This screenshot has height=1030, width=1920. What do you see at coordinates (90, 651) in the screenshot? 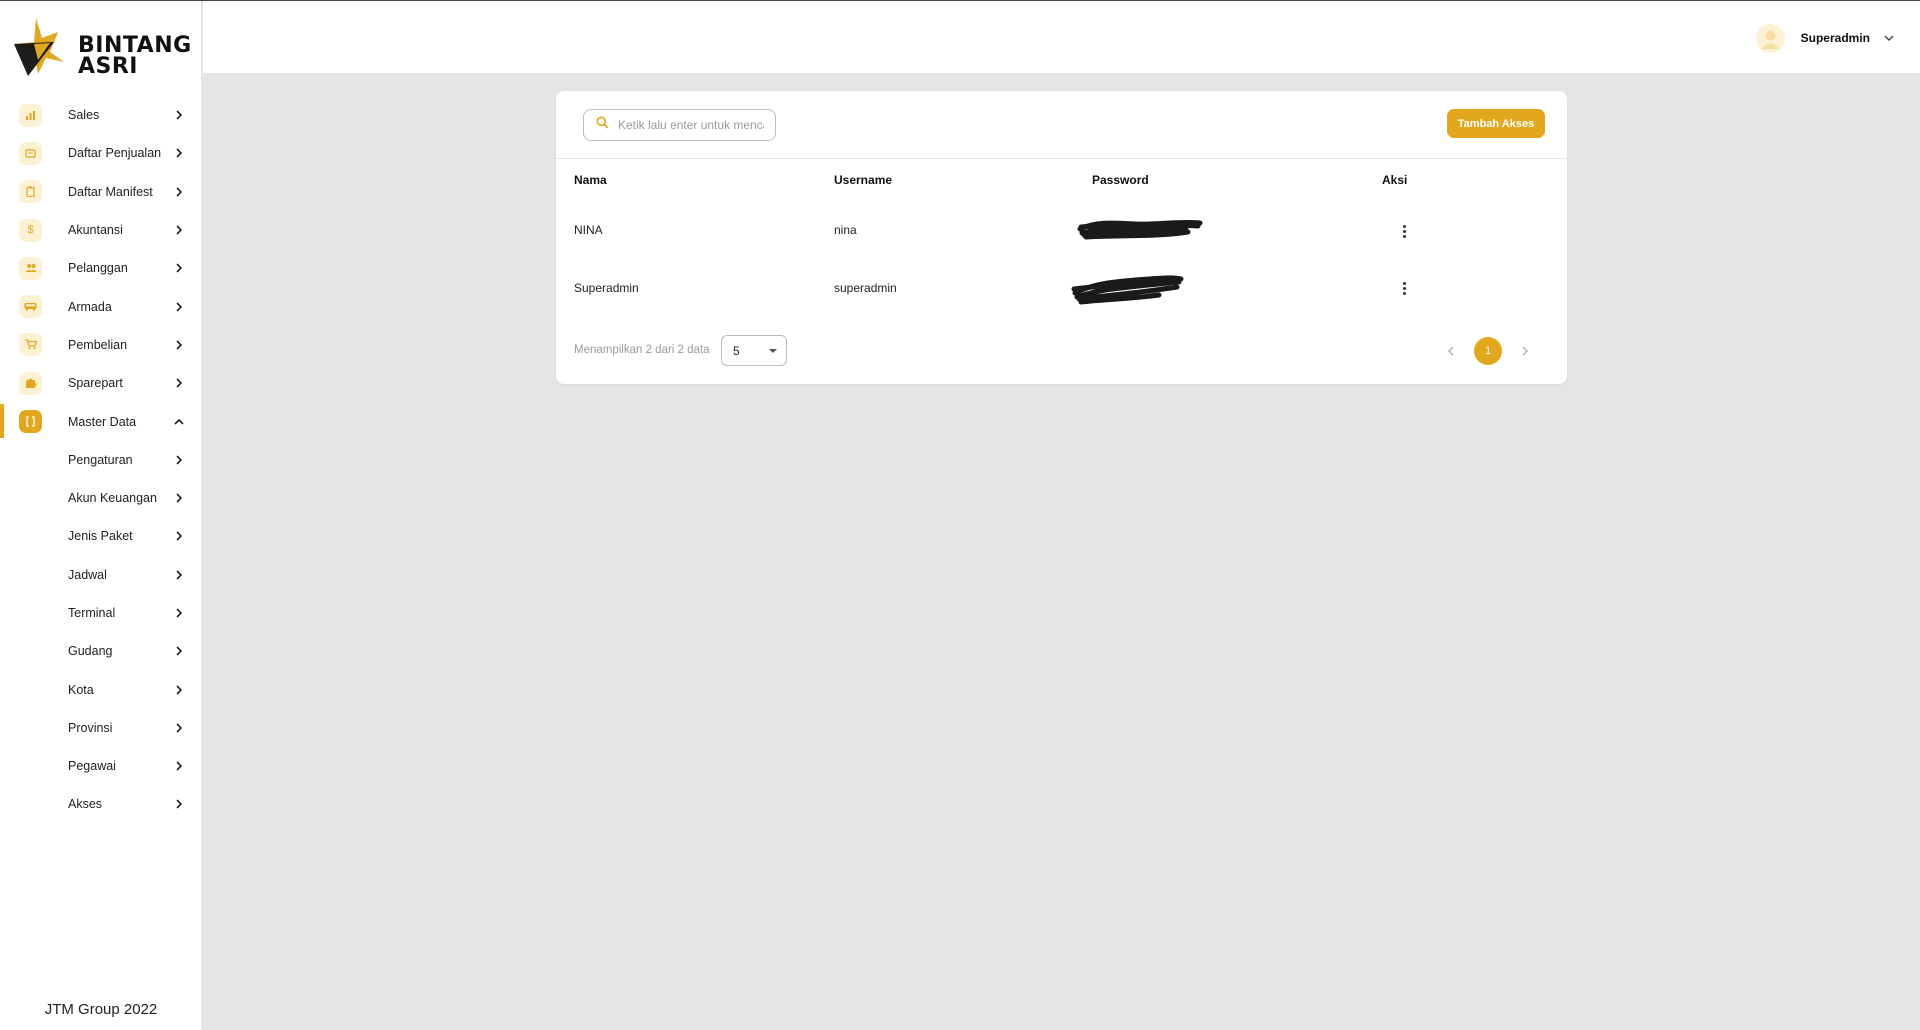
I see `sidebar-subitem-label: Gudang` at bounding box center [90, 651].